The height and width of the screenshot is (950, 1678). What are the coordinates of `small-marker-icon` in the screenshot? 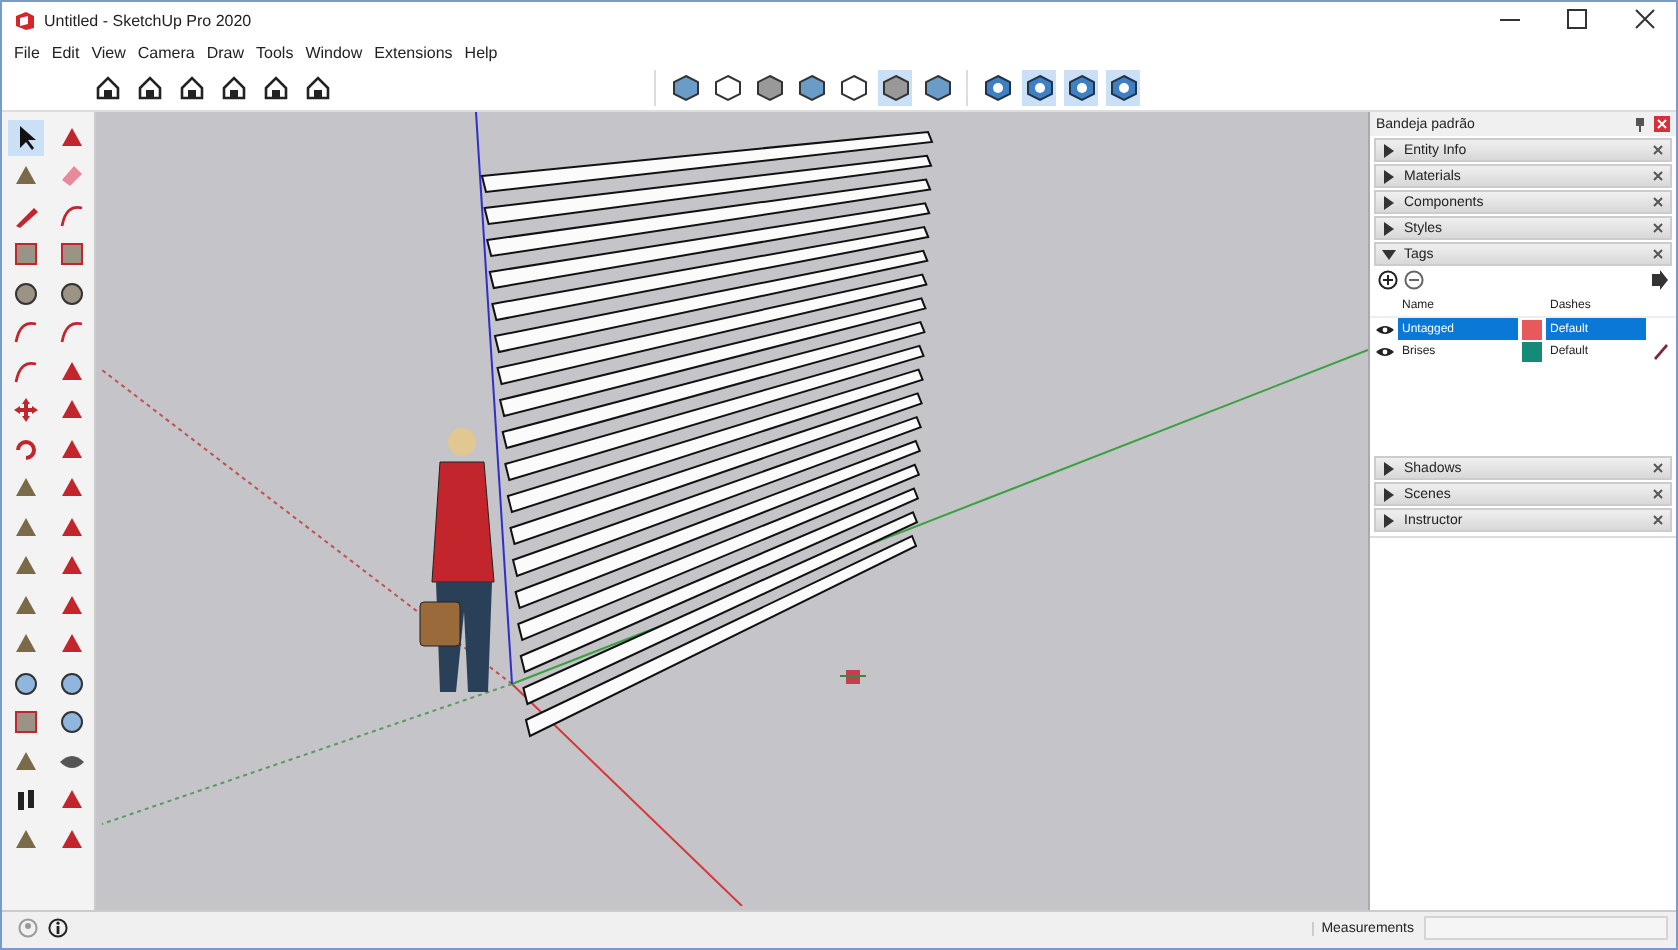 It's located at (853, 677).